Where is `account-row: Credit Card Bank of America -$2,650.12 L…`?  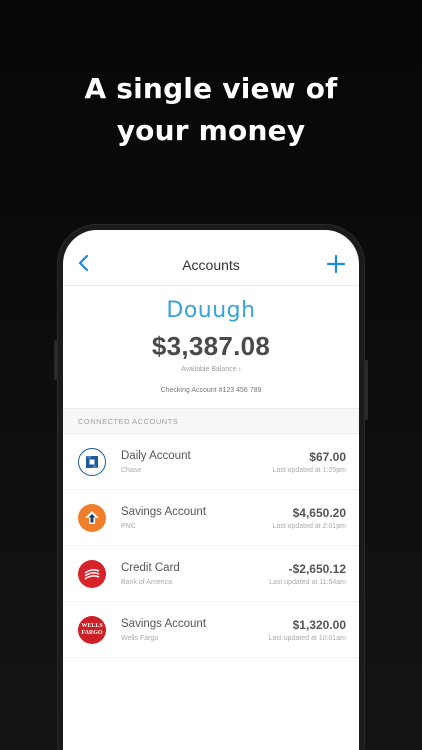 account-row: Credit Card Bank of America -$2,650.12 L… is located at coordinates (211, 574).